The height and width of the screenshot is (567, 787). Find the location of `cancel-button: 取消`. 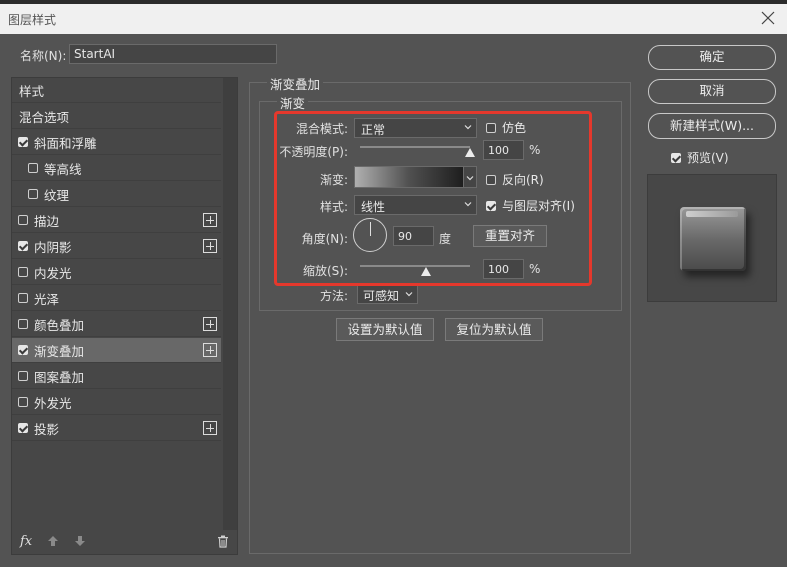

cancel-button: 取消 is located at coordinates (712, 91).